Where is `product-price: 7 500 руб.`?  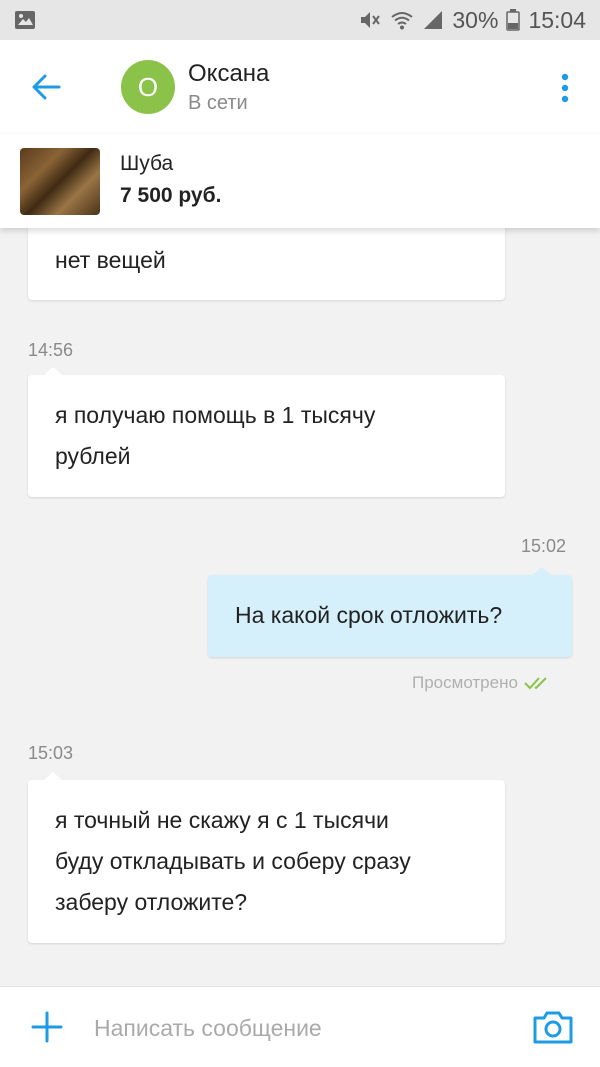 product-price: 7 500 руб. is located at coordinates (171, 195).